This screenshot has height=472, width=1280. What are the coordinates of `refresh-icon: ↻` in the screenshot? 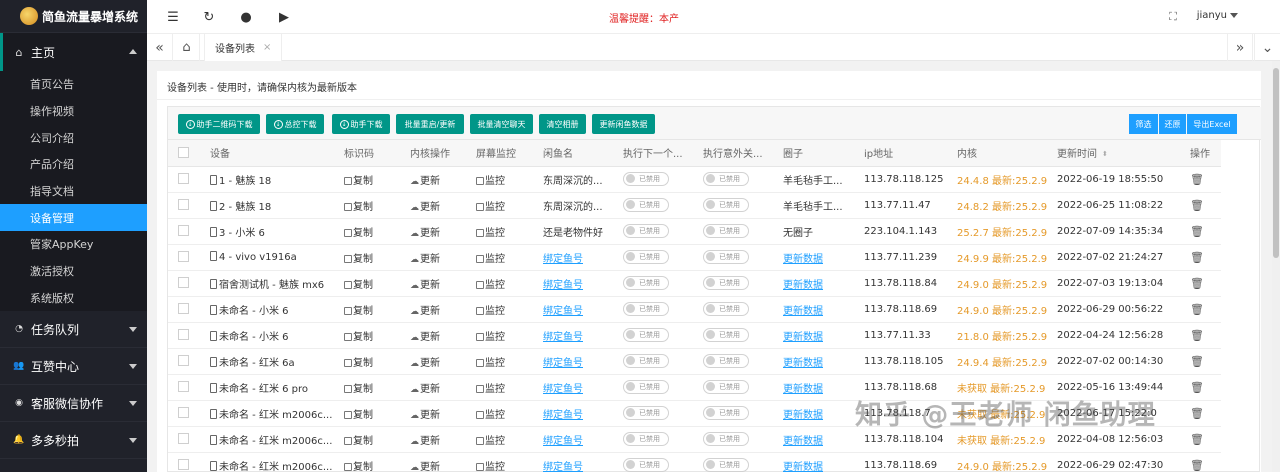 It's located at (209, 17).